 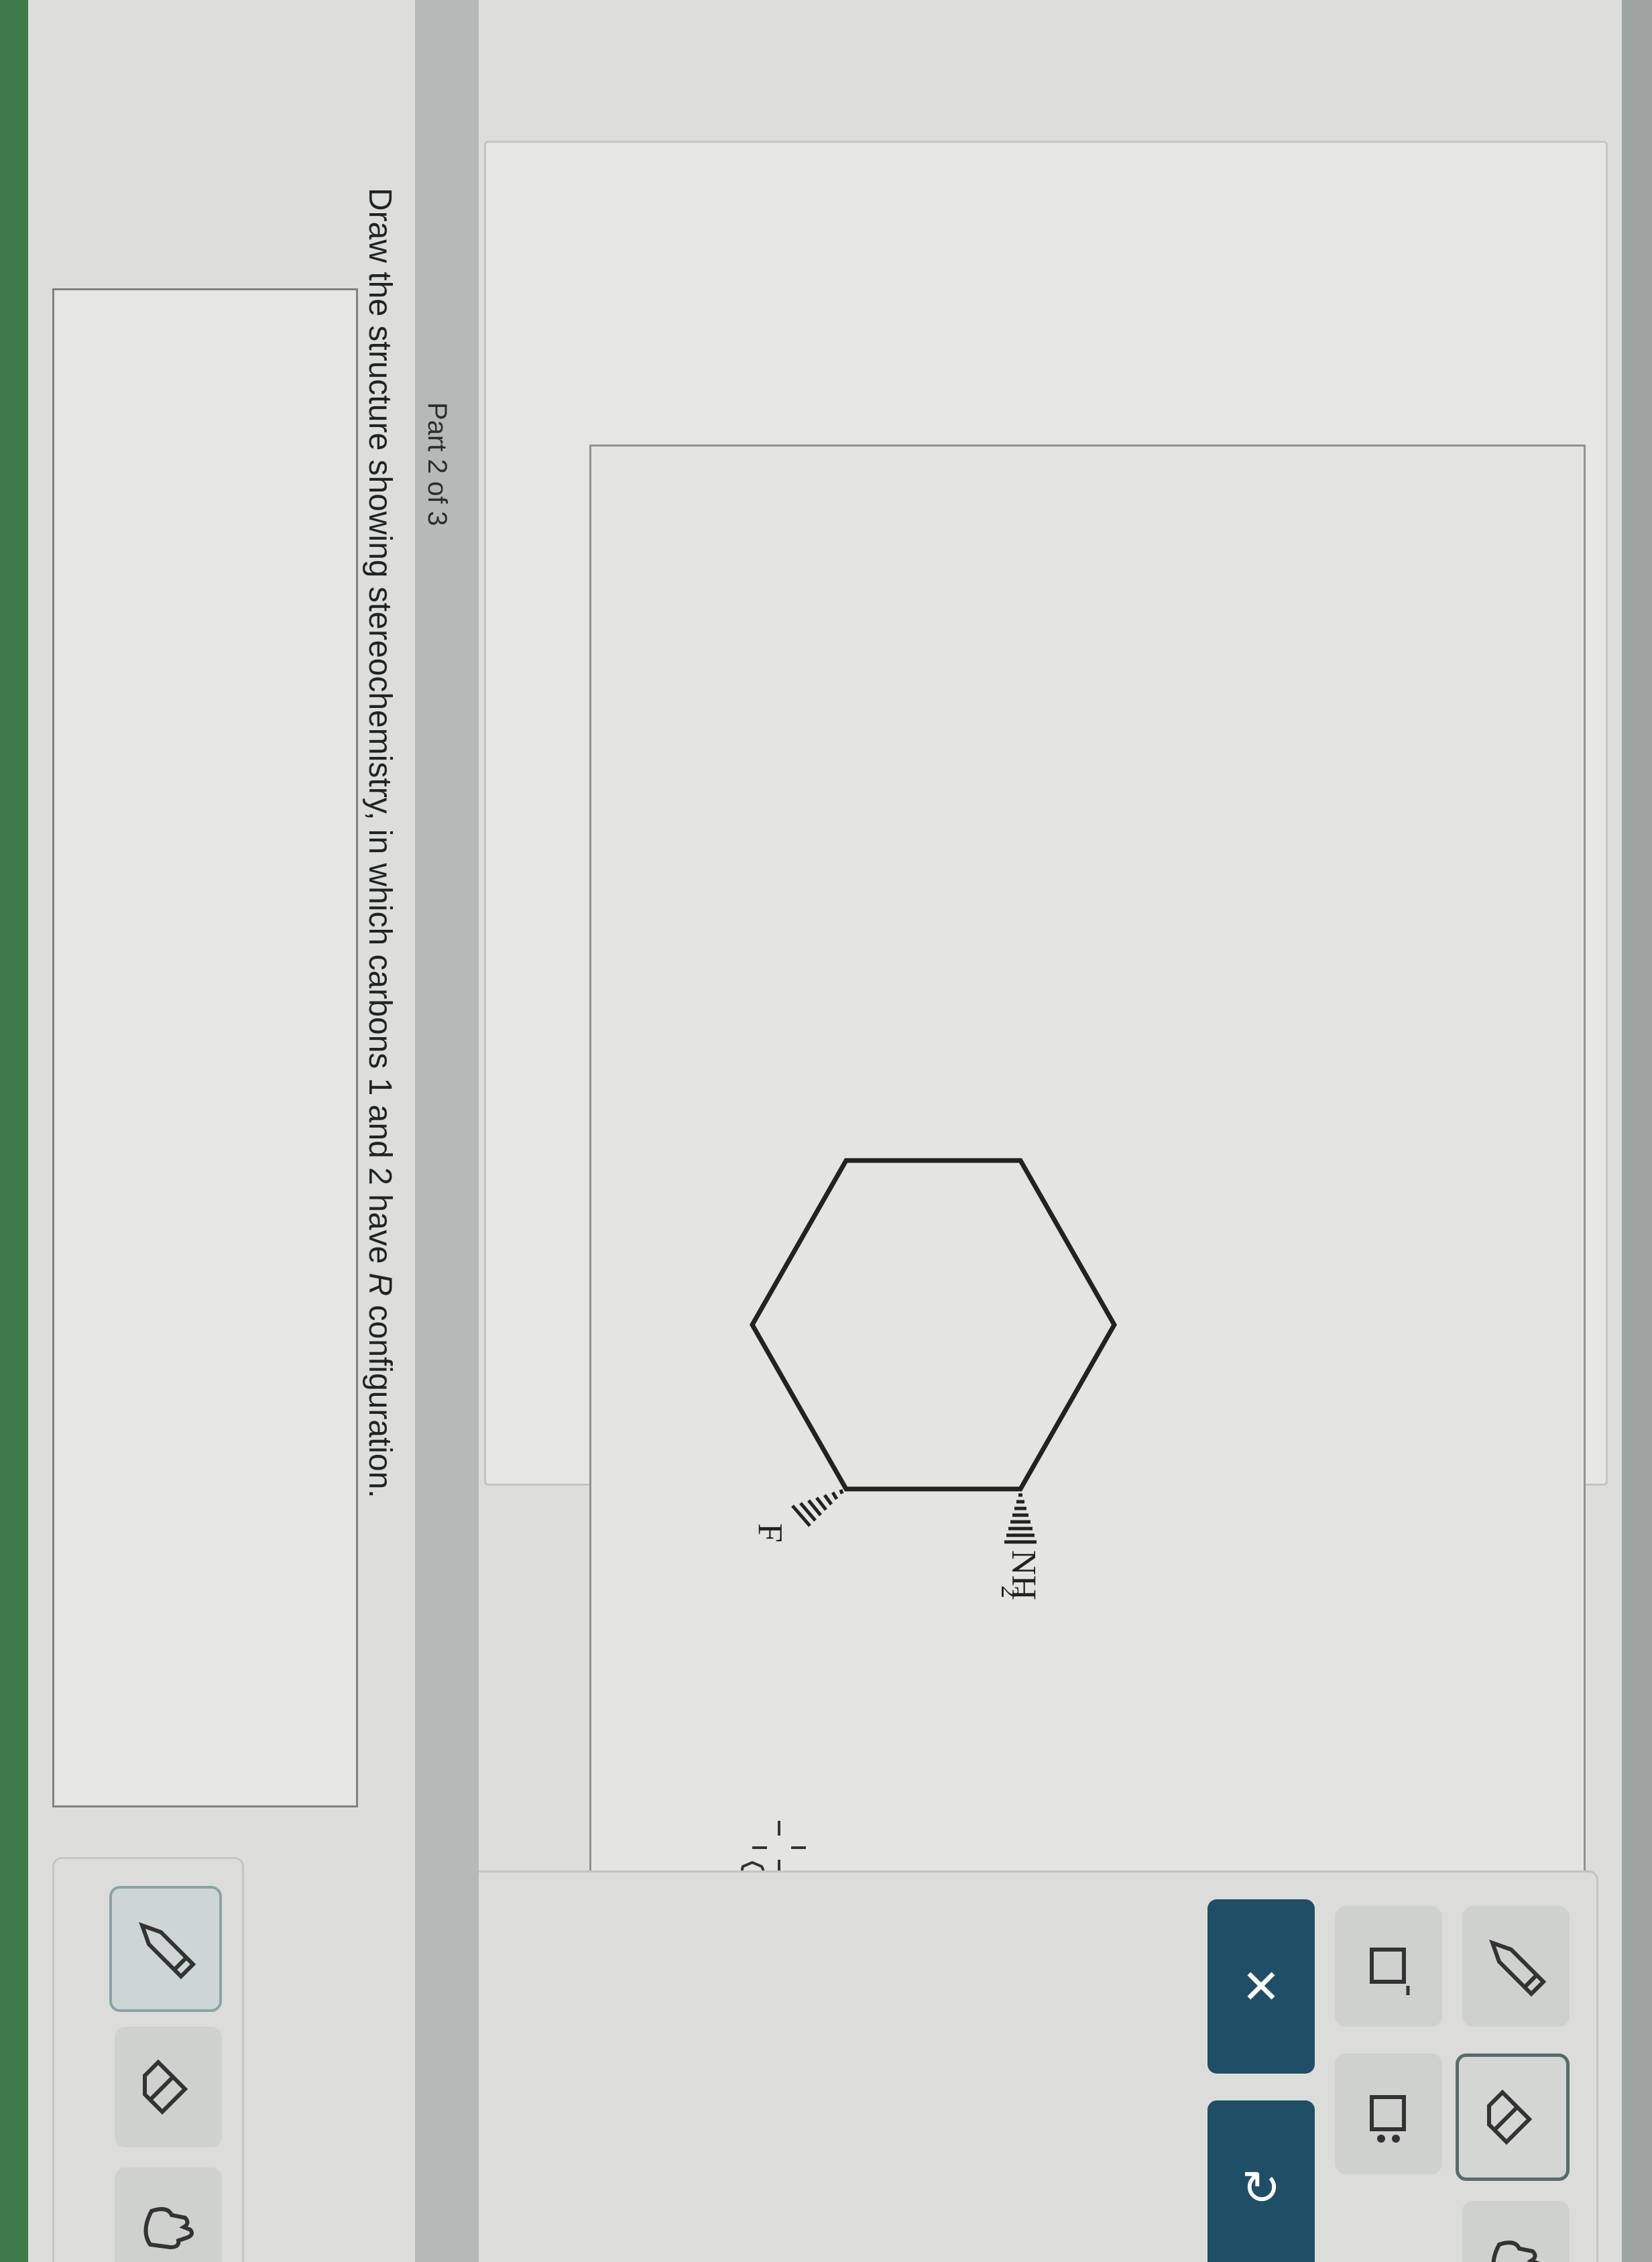 I want to click on pencil-tool, so click(x=1516, y=1966).